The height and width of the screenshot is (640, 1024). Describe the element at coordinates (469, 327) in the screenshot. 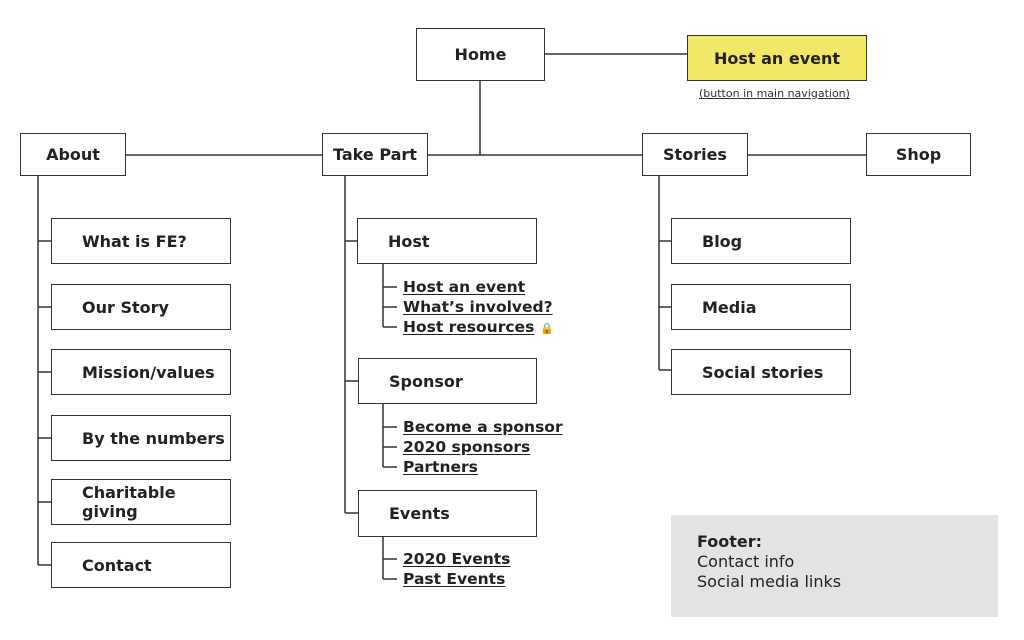

I see `link-host-resources-label: Host resources` at that location.